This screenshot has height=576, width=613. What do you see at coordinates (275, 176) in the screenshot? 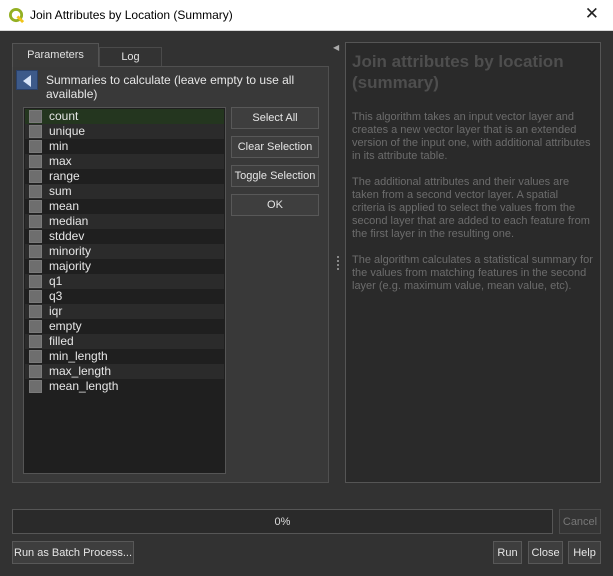
I see `toggle-selection-button: Toggle Selection` at bounding box center [275, 176].